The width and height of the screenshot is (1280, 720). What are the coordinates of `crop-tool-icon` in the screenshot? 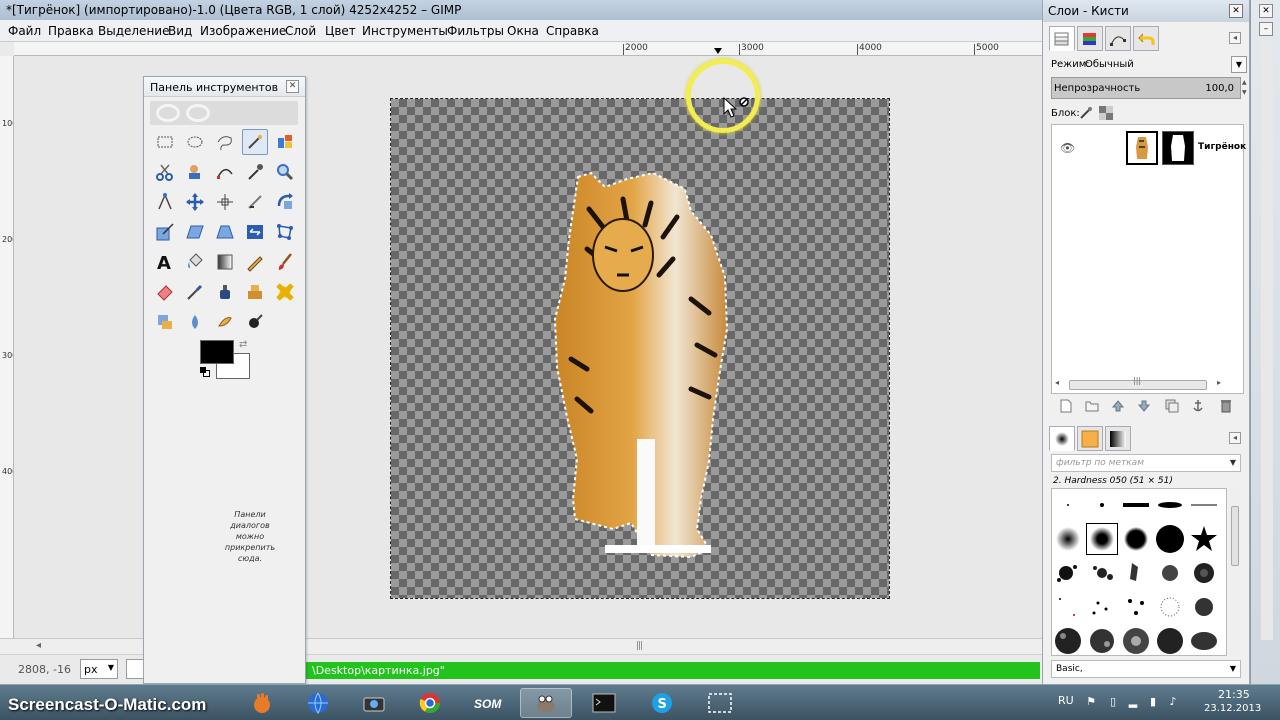 It's located at (255, 202).